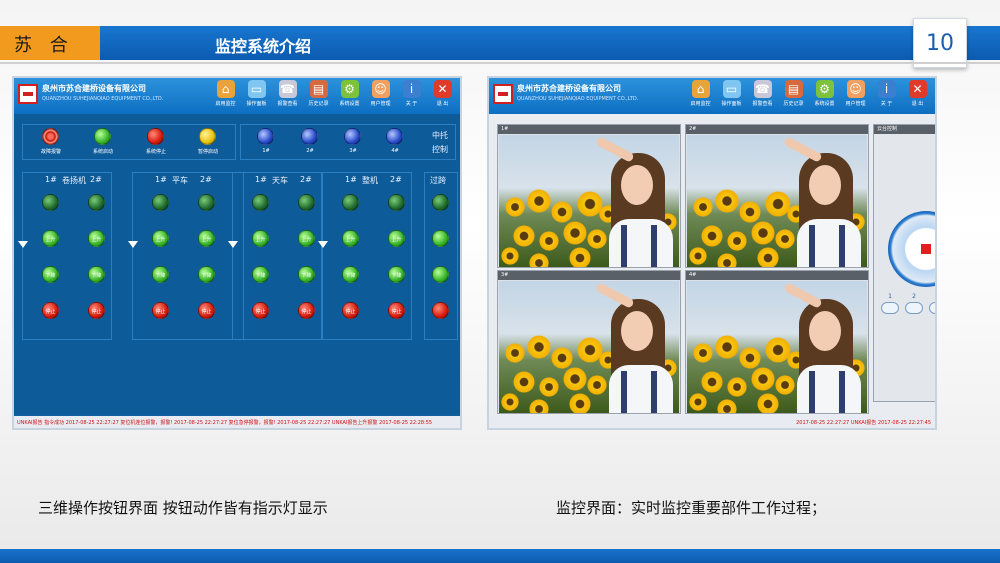 The height and width of the screenshot is (563, 1000). What do you see at coordinates (691, 508) in the screenshot?
I see `caption-right: 监控界面：实时监控重要部件工作过程；` at bounding box center [691, 508].